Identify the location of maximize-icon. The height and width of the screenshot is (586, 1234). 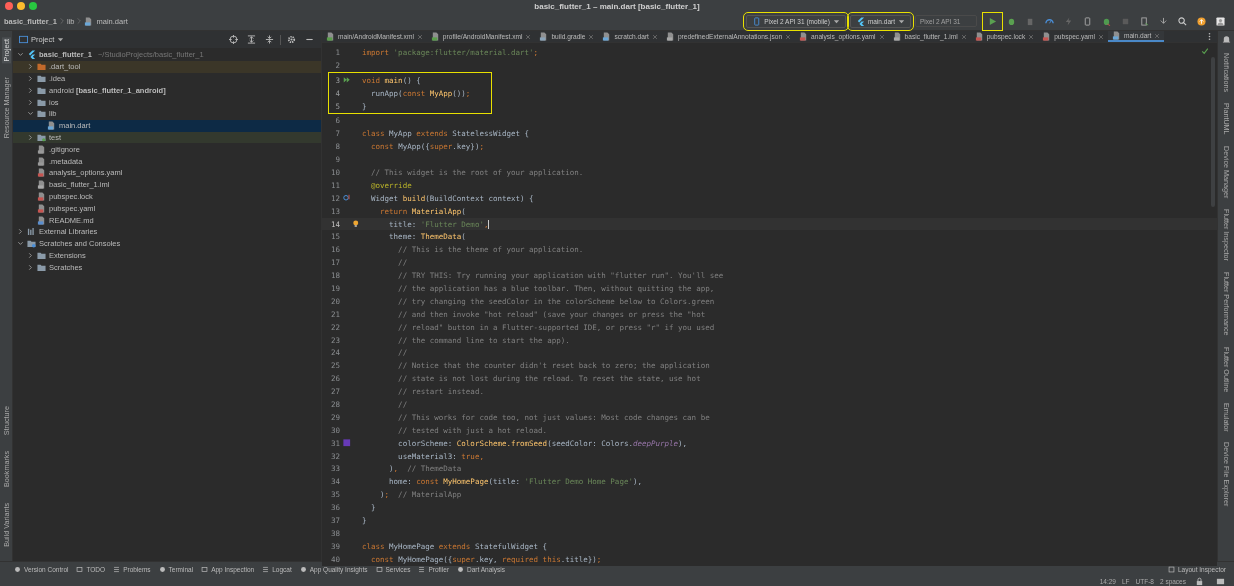
(33, 6).